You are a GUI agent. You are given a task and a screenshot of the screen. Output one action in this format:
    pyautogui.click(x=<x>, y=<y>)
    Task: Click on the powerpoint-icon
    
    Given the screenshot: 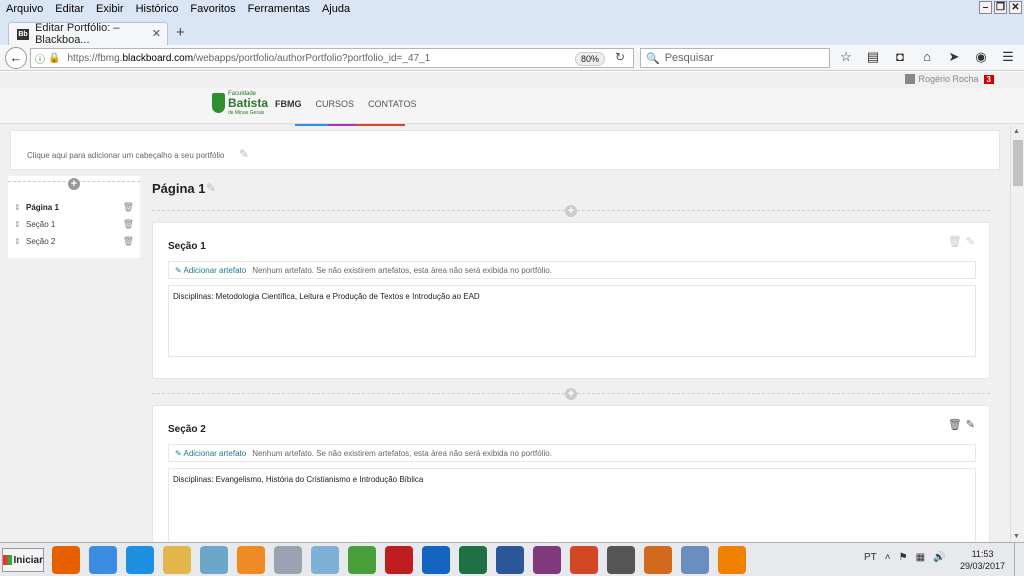 What is the action you would take?
    pyautogui.click(x=584, y=560)
    